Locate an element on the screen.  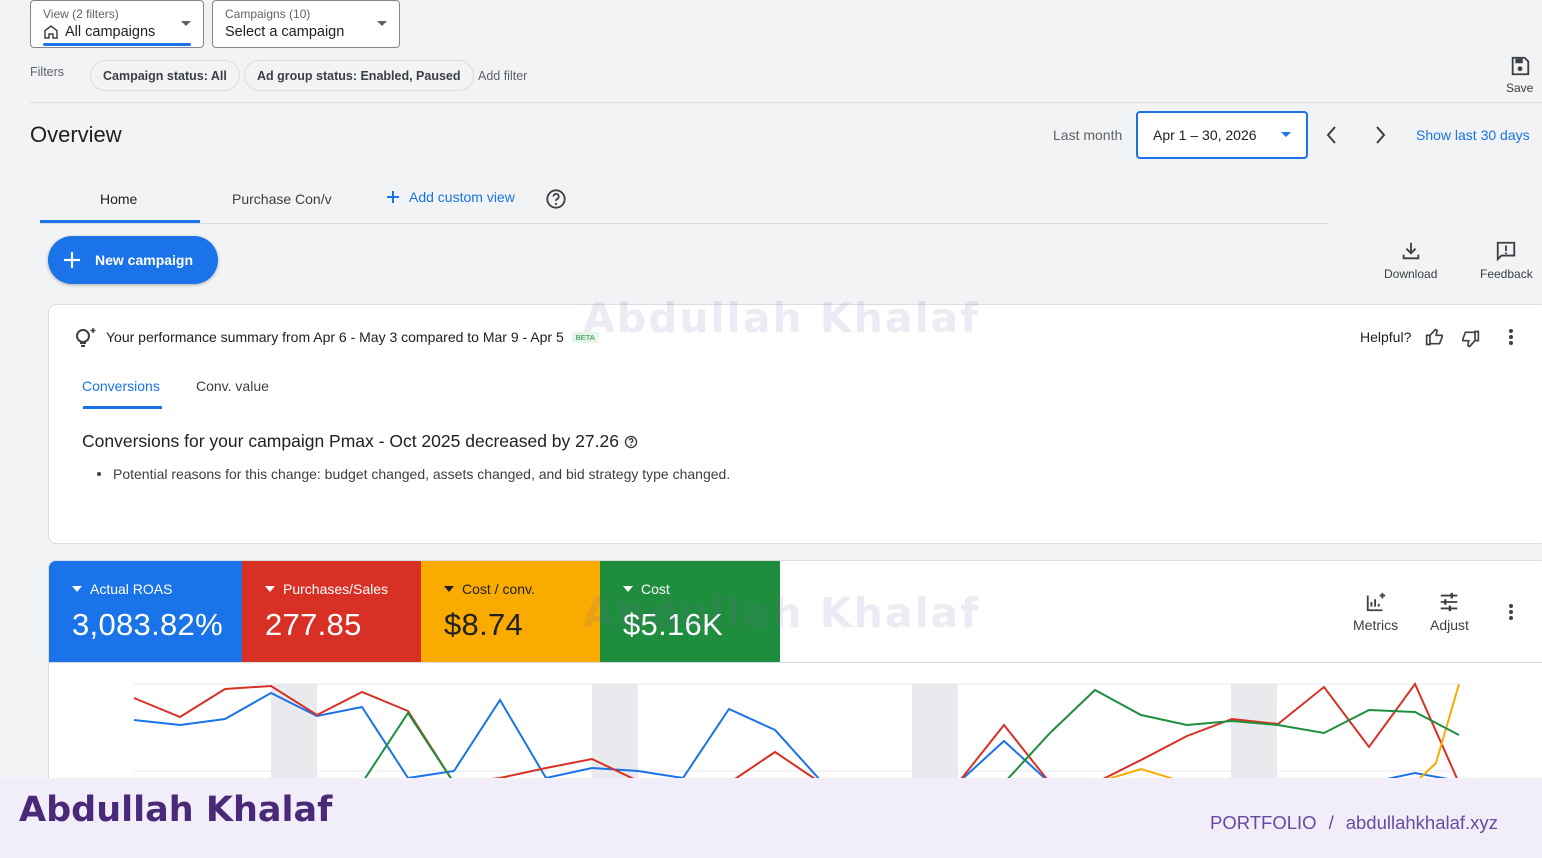
summary-tab-conversions: Conversions is located at coordinates (121, 386).